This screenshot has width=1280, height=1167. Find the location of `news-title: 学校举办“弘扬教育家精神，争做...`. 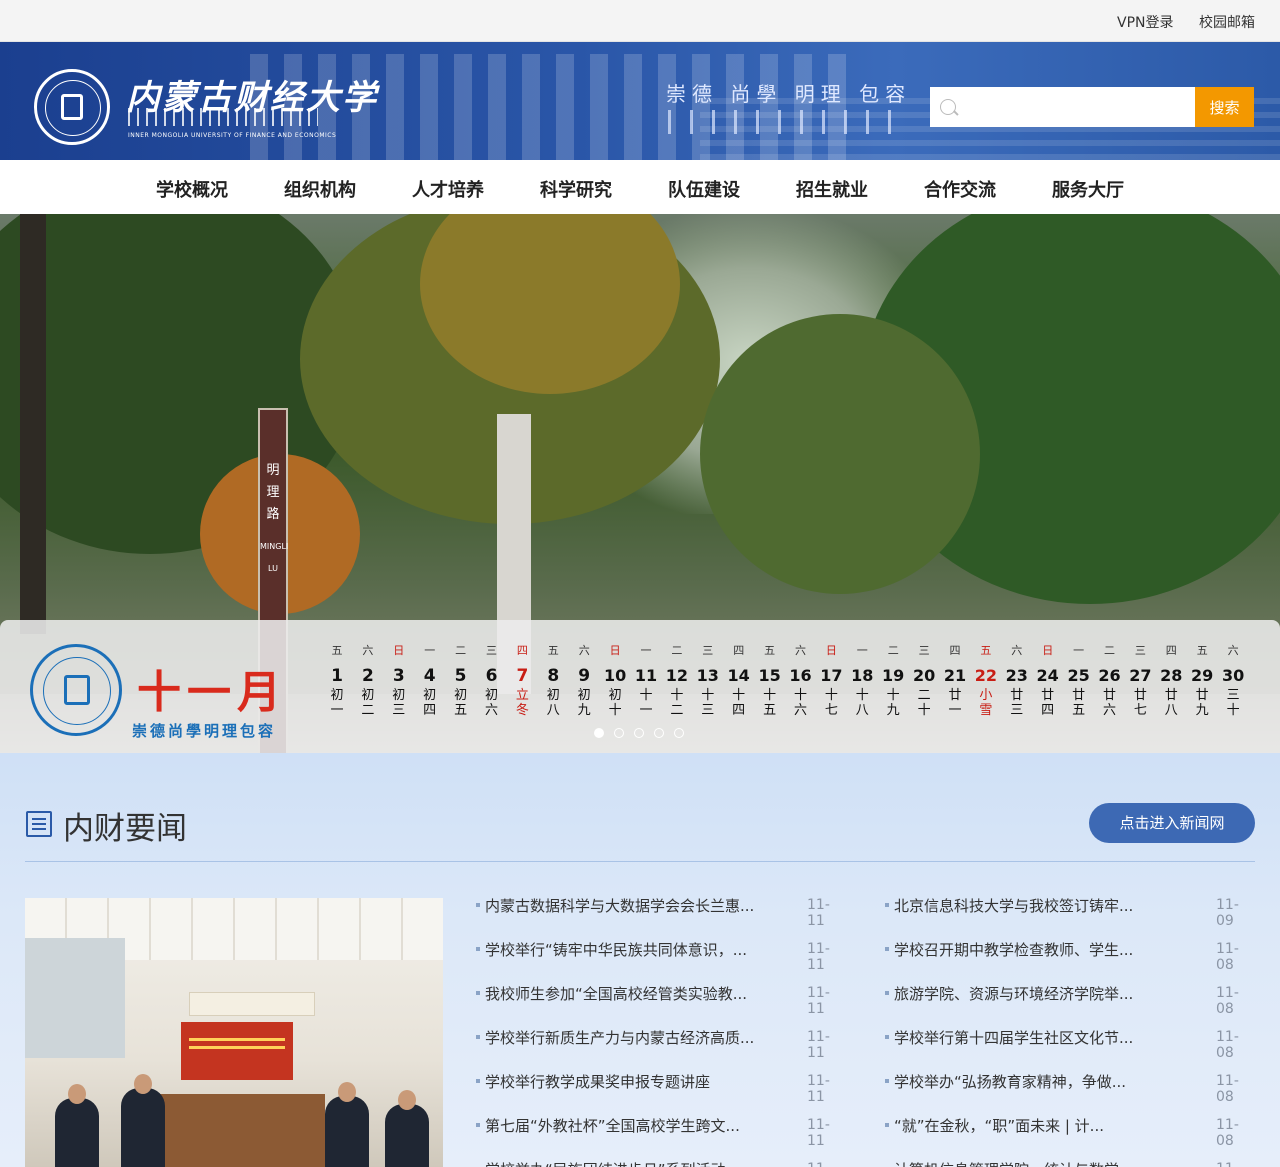

news-title: 学校举办“弘扬教育家精神，争做... is located at coordinates (1049, 1081).